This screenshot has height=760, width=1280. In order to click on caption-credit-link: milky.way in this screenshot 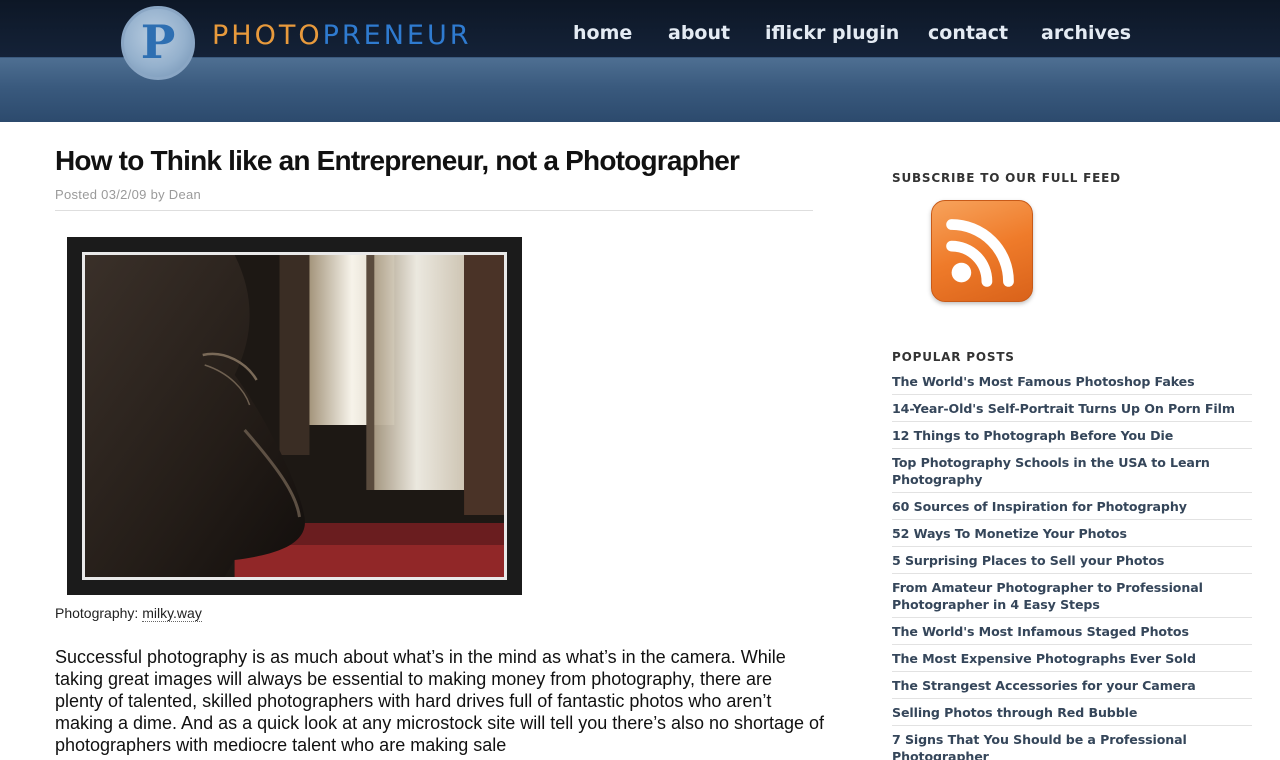, I will do `click(172, 613)`.